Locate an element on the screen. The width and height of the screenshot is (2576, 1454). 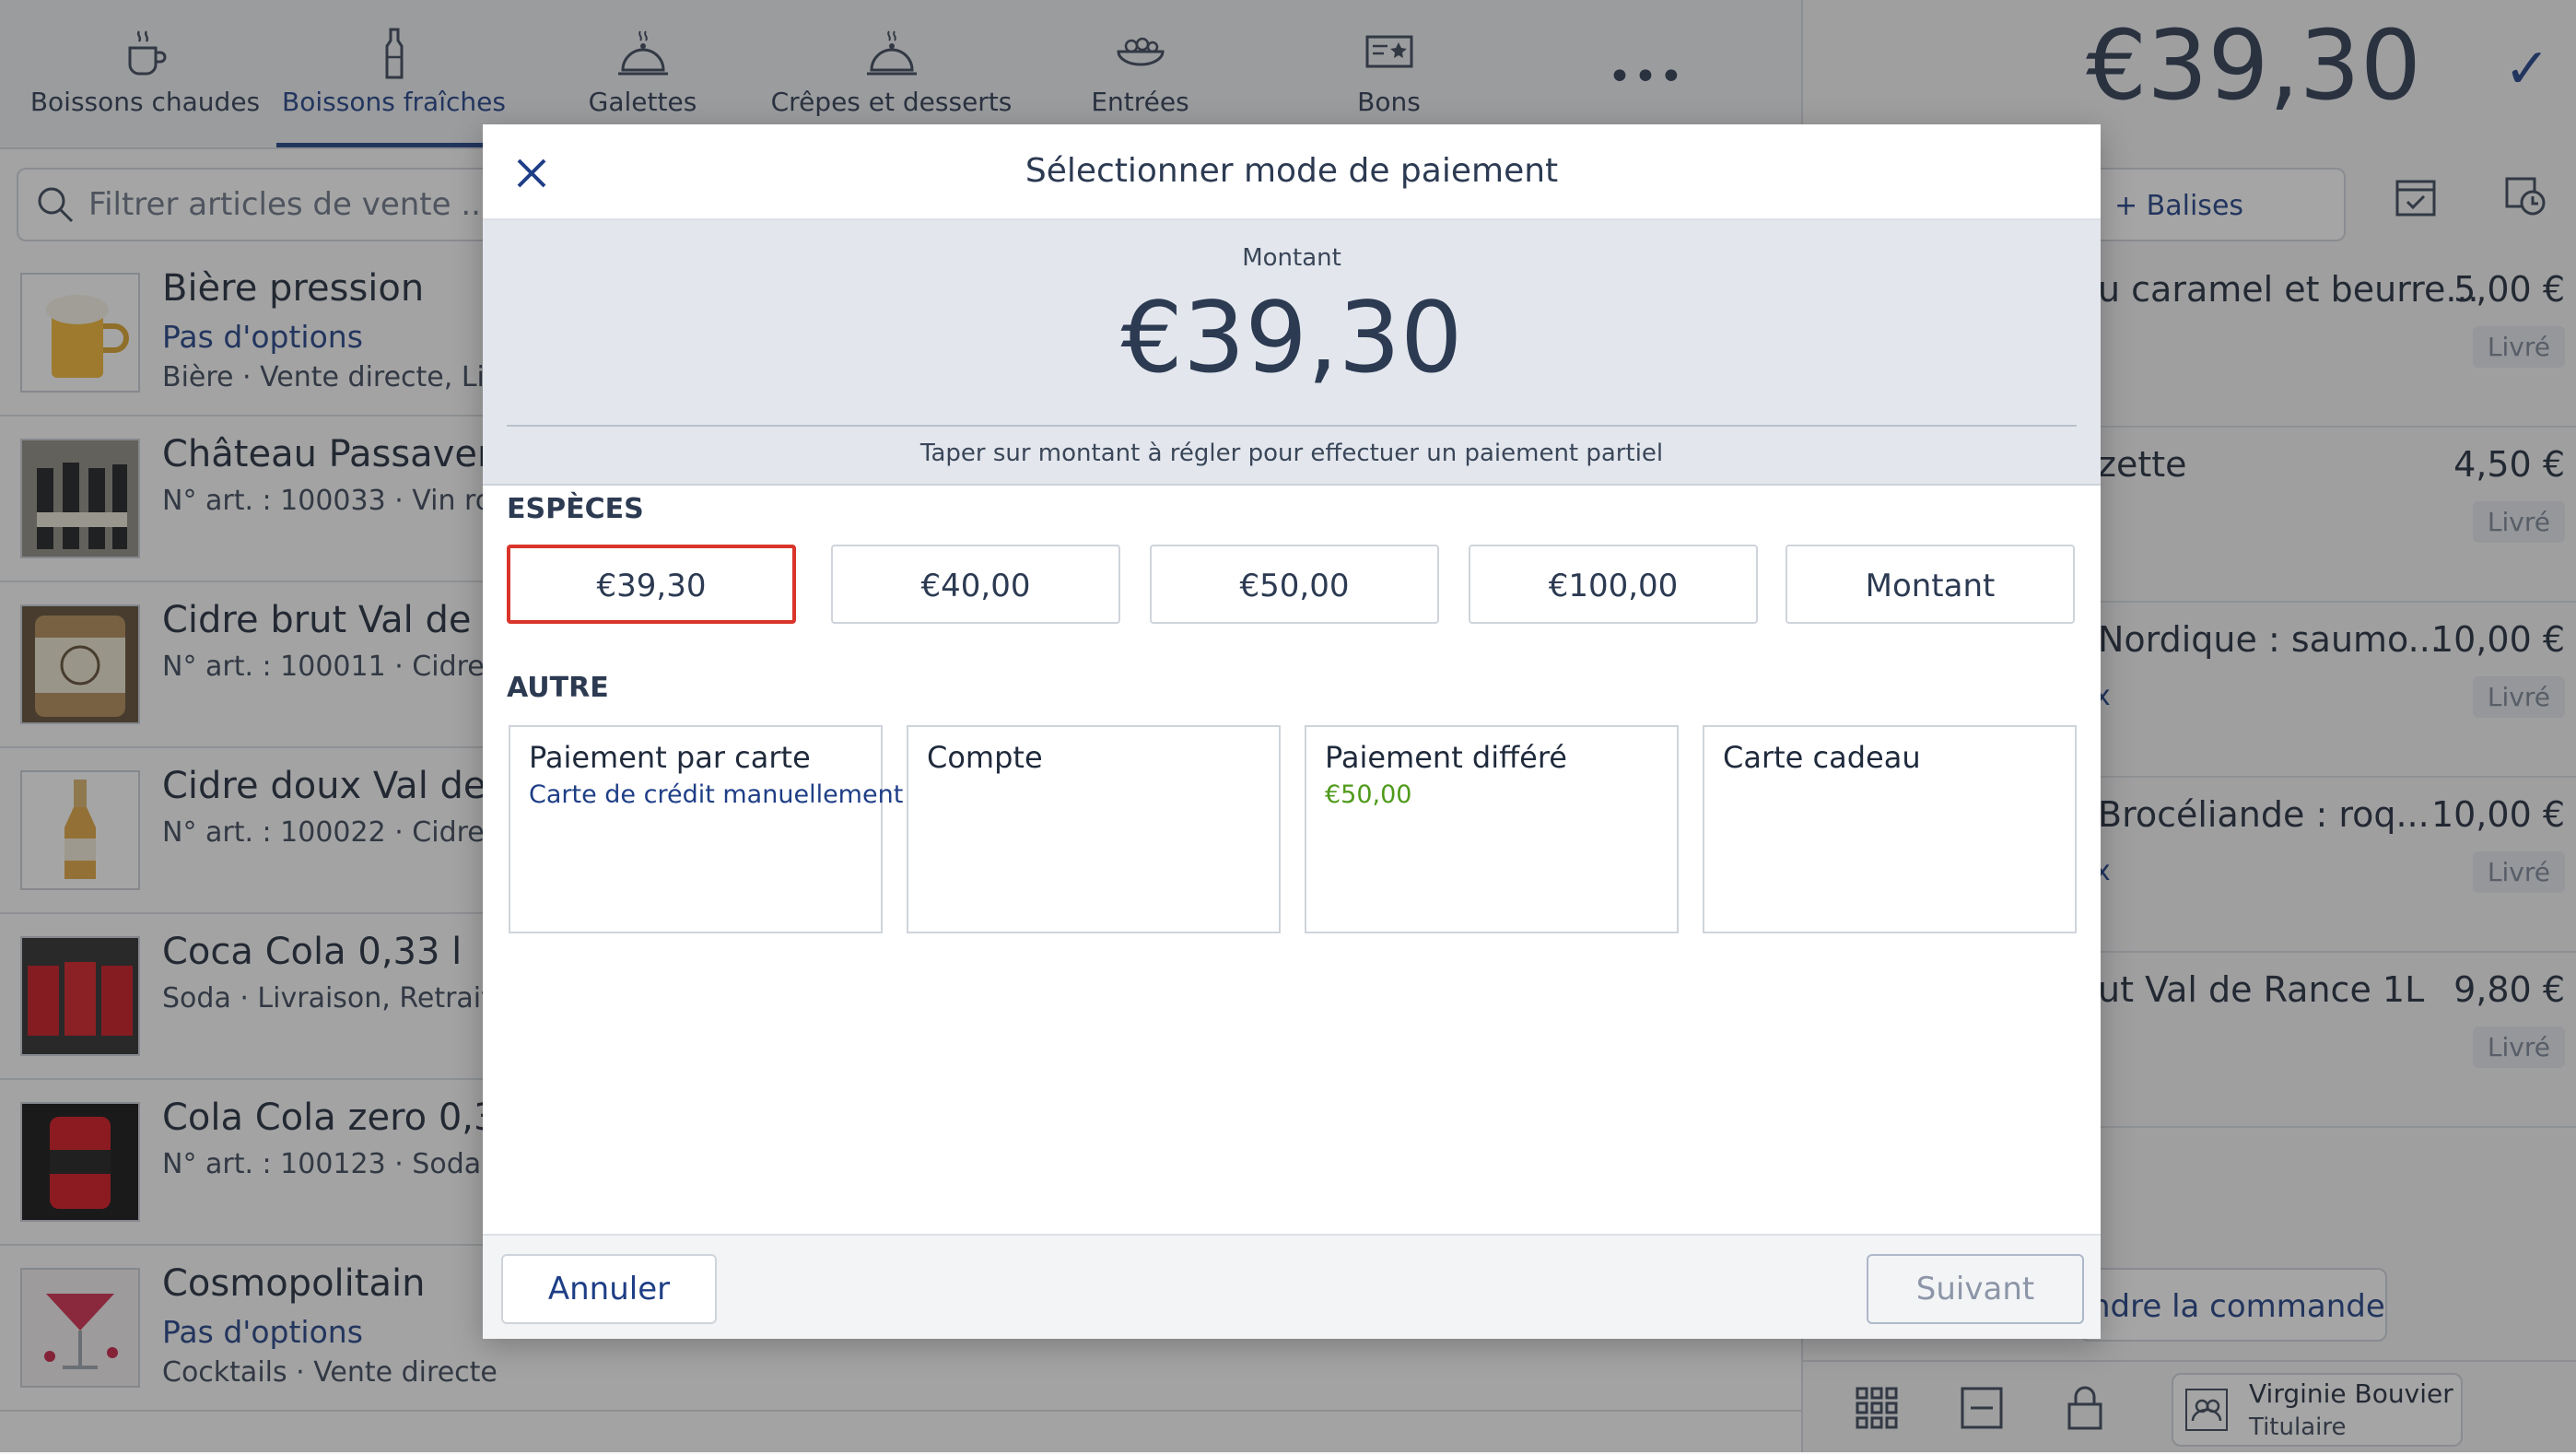
dialog-footer: Annuler Suivant is located at coordinates (1292, 1286).